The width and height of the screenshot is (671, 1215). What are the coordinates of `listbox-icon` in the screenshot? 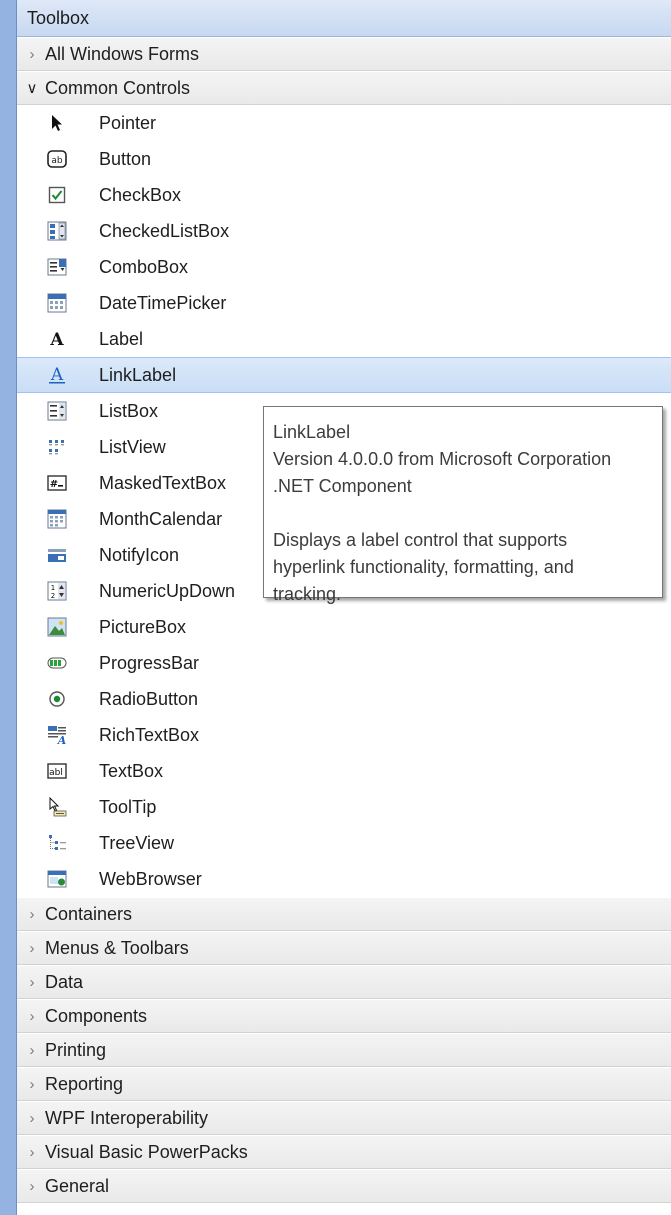 It's located at (57, 411).